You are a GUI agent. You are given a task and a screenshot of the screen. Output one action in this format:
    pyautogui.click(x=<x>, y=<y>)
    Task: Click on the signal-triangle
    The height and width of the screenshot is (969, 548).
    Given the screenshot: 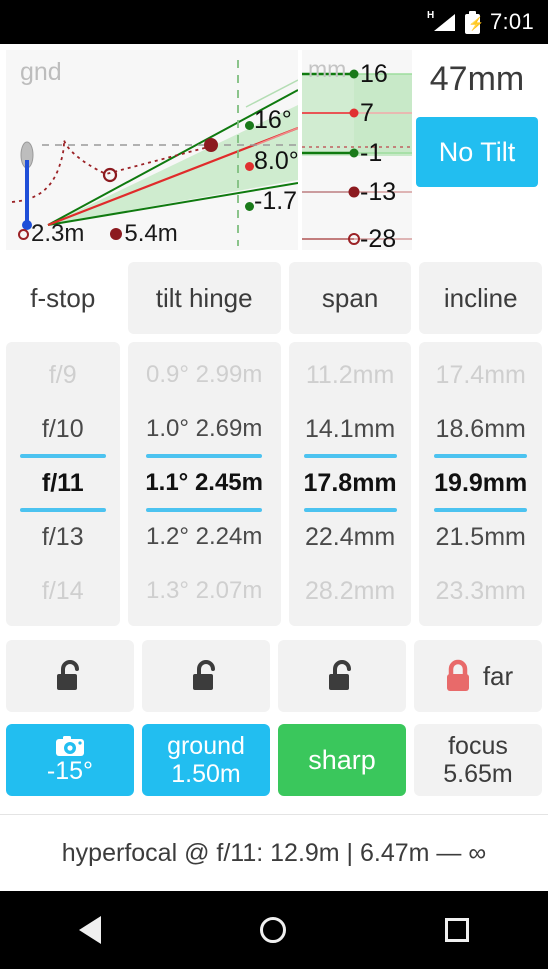 What is the action you would take?
    pyautogui.click(x=444, y=22)
    